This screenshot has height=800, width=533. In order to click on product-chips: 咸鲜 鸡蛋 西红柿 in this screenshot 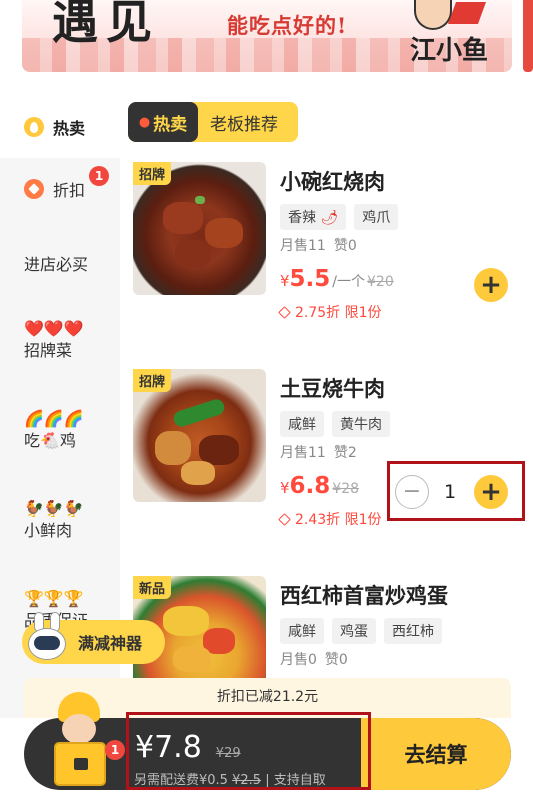, I will do `click(365, 631)`.